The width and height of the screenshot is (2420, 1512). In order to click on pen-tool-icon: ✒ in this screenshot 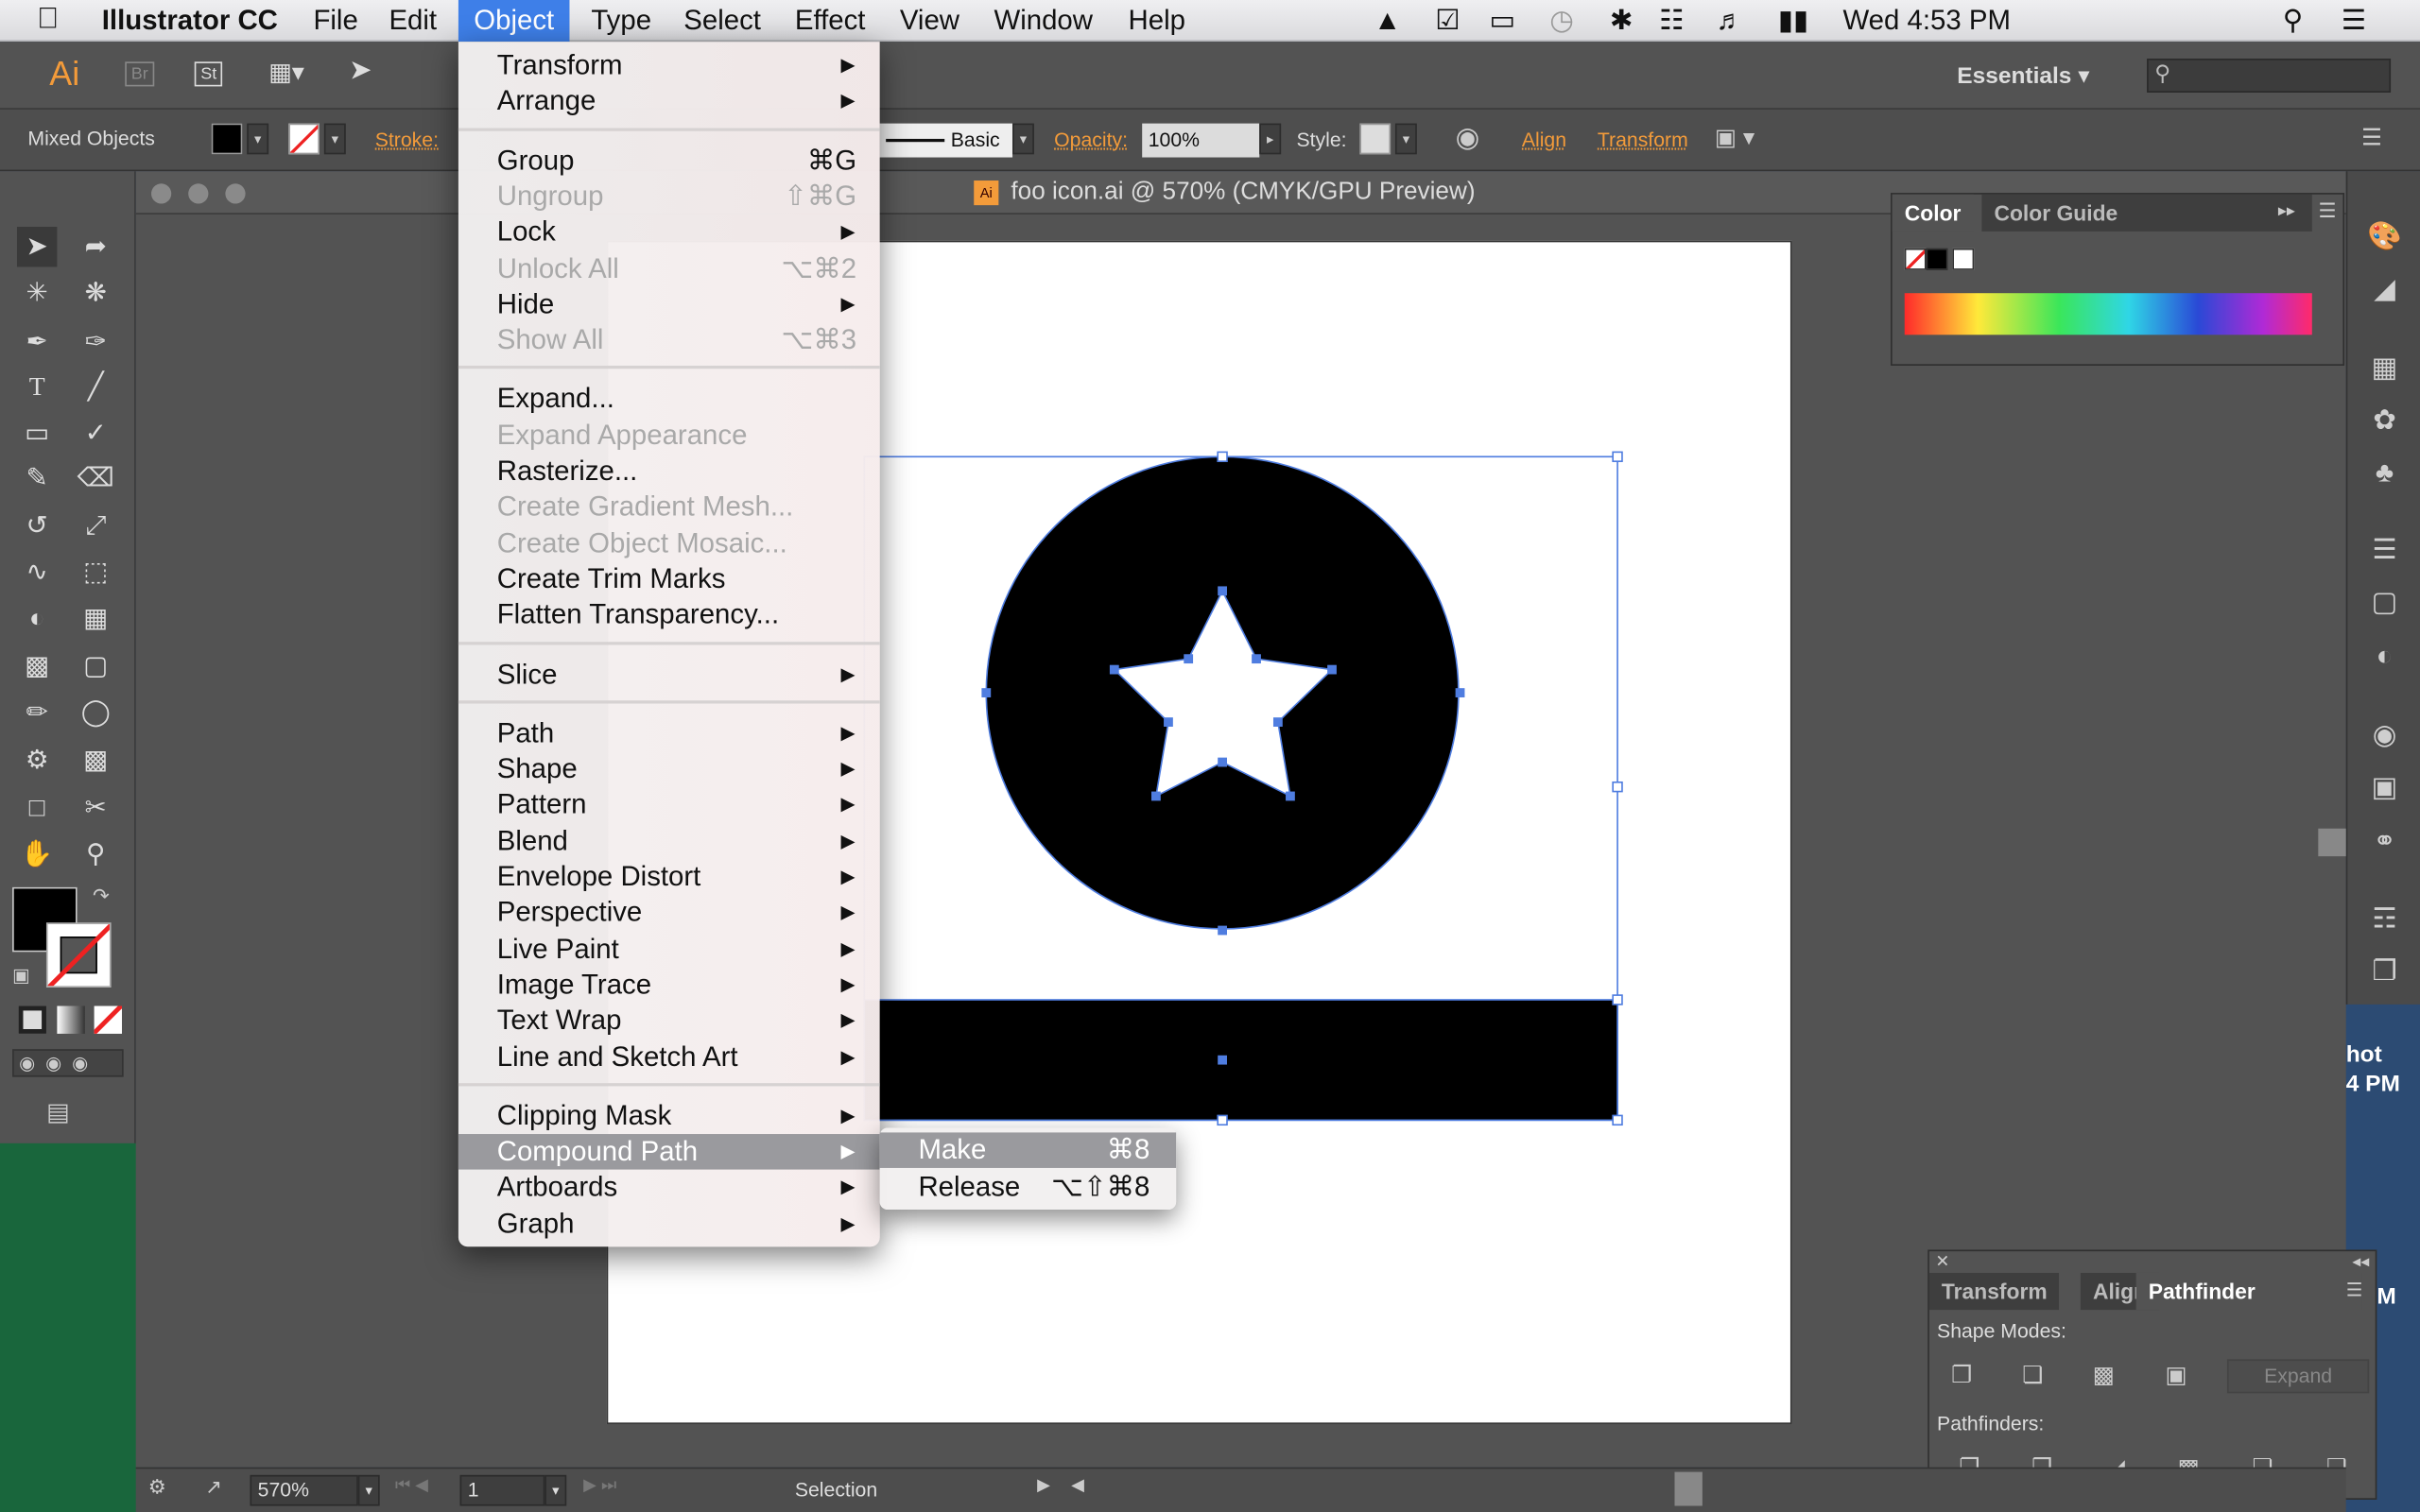, I will do `click(37, 342)`.